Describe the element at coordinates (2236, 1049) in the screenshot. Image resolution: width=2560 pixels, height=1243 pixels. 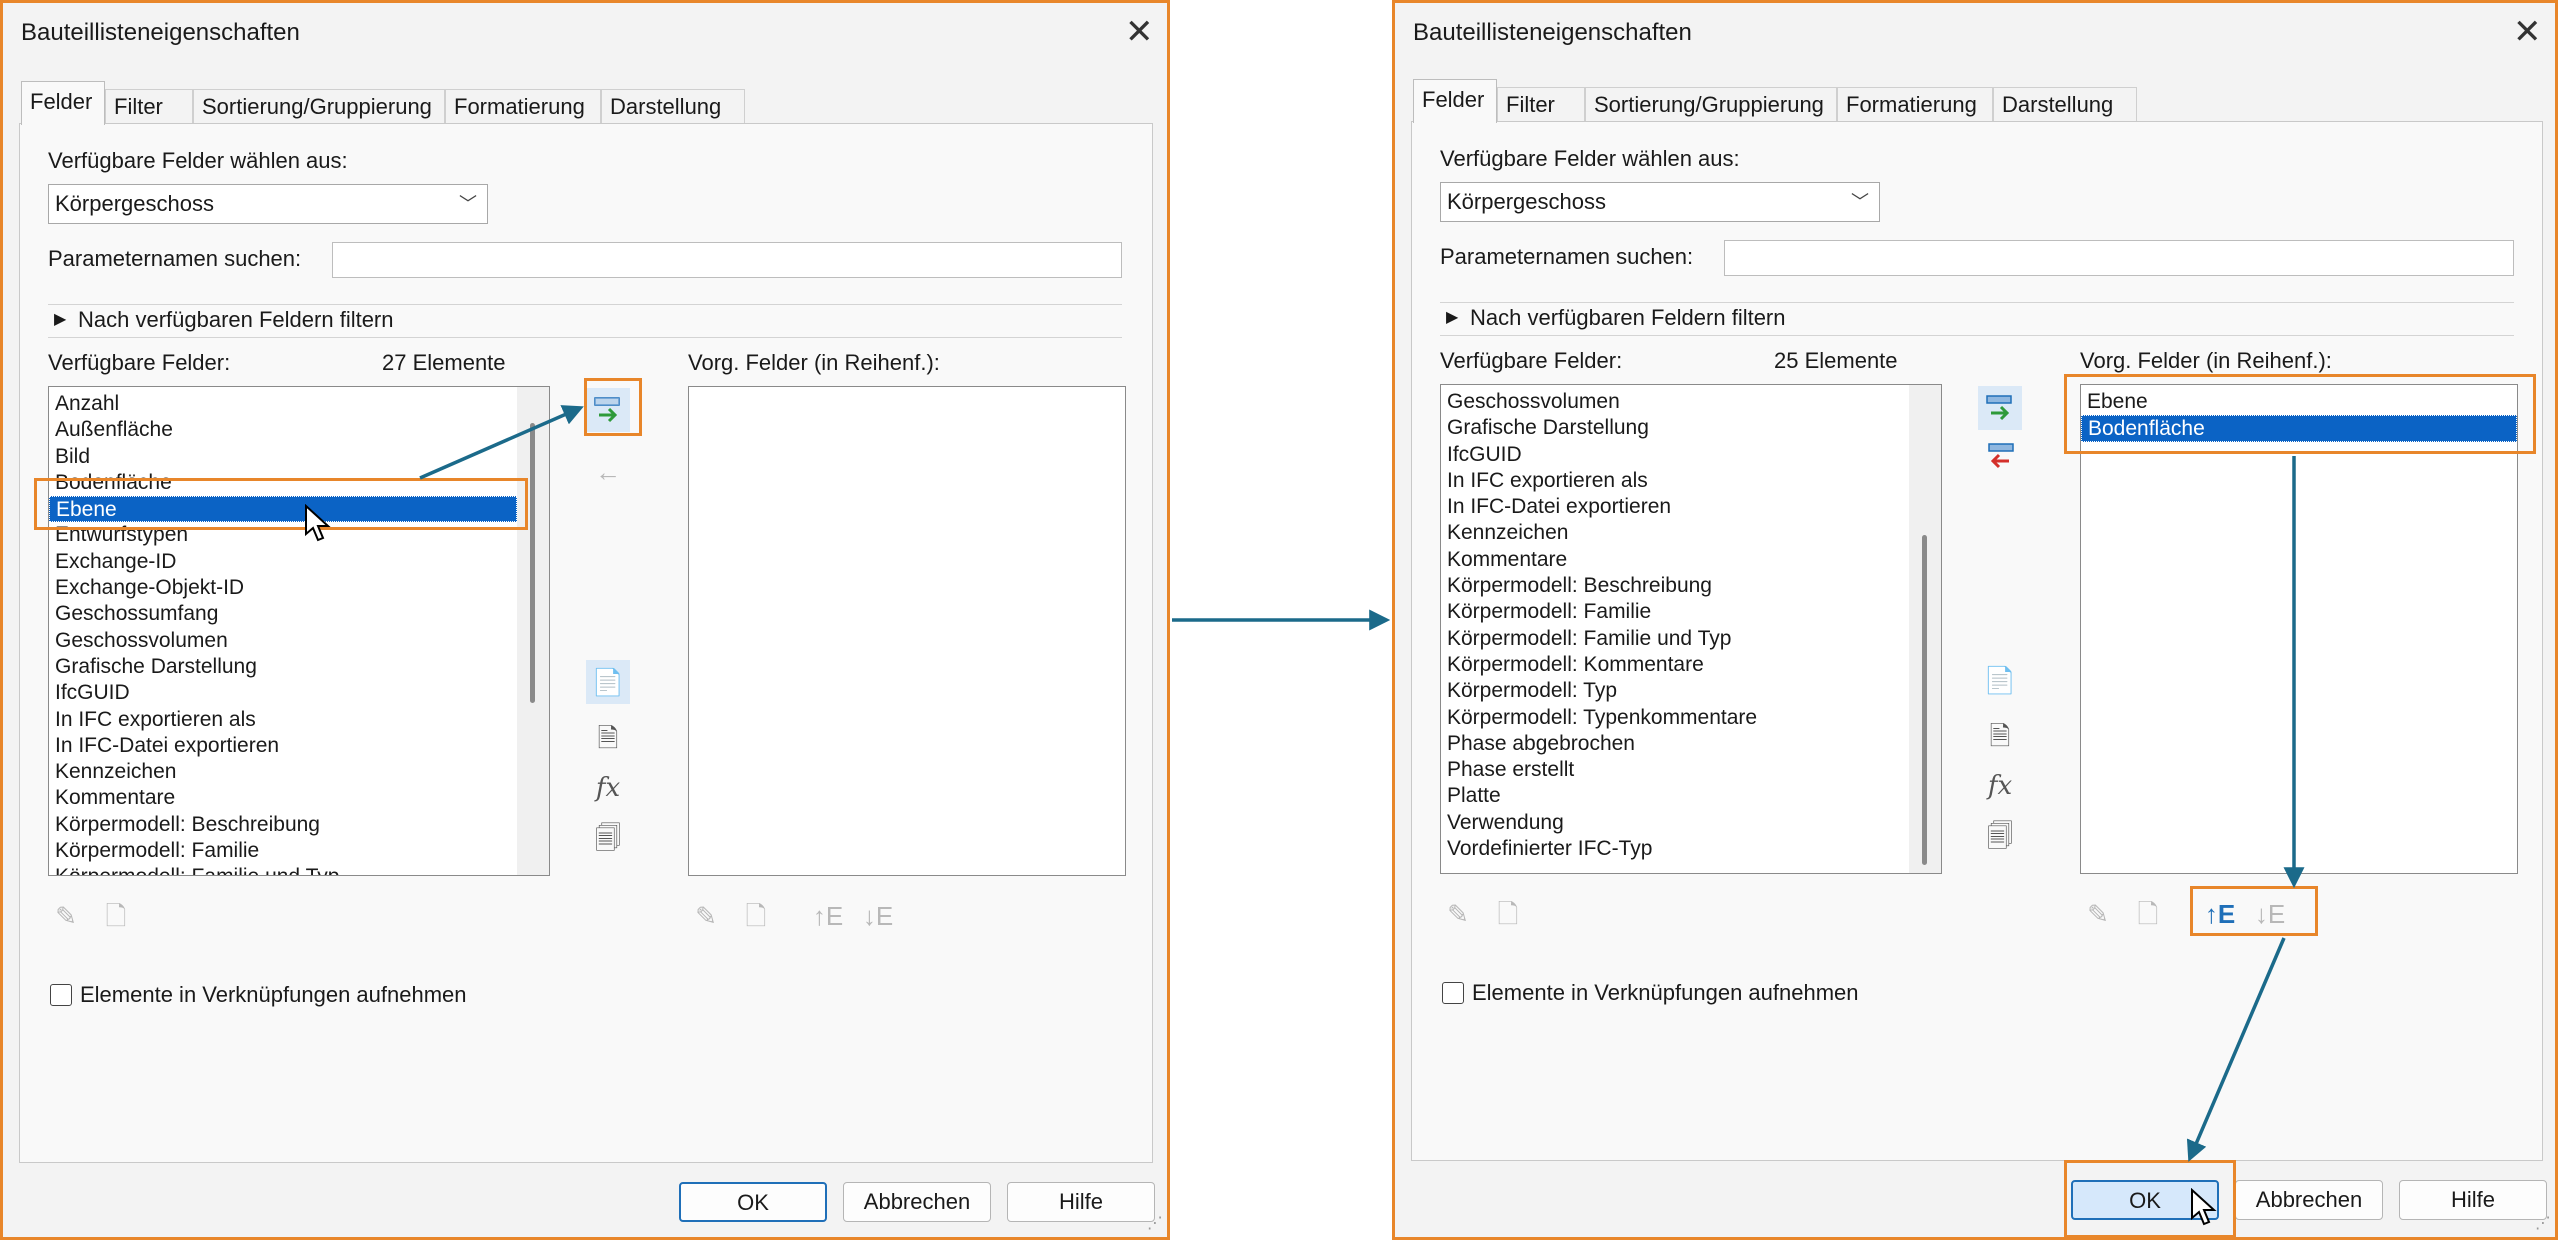
I see `arrow-to-ok` at that location.